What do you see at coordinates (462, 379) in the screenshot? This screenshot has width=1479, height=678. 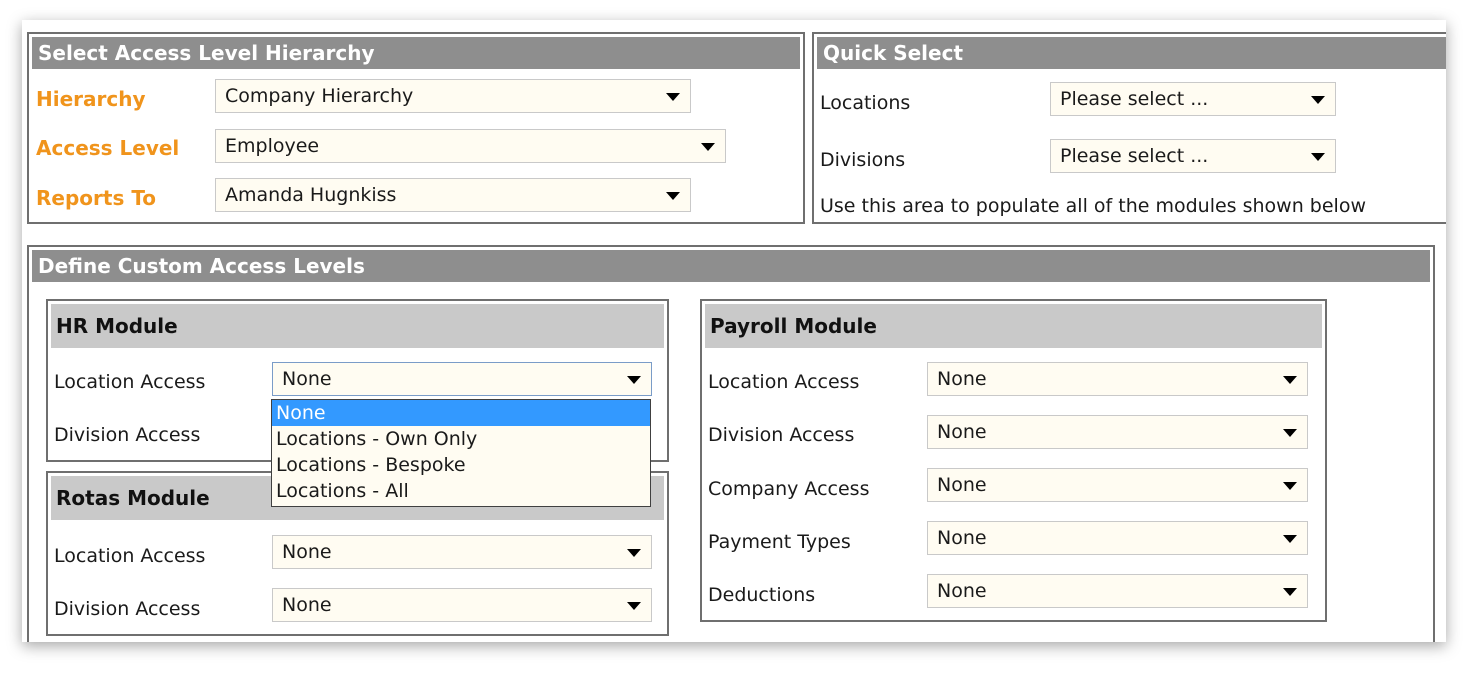 I see `hr-location-access-select: None` at bounding box center [462, 379].